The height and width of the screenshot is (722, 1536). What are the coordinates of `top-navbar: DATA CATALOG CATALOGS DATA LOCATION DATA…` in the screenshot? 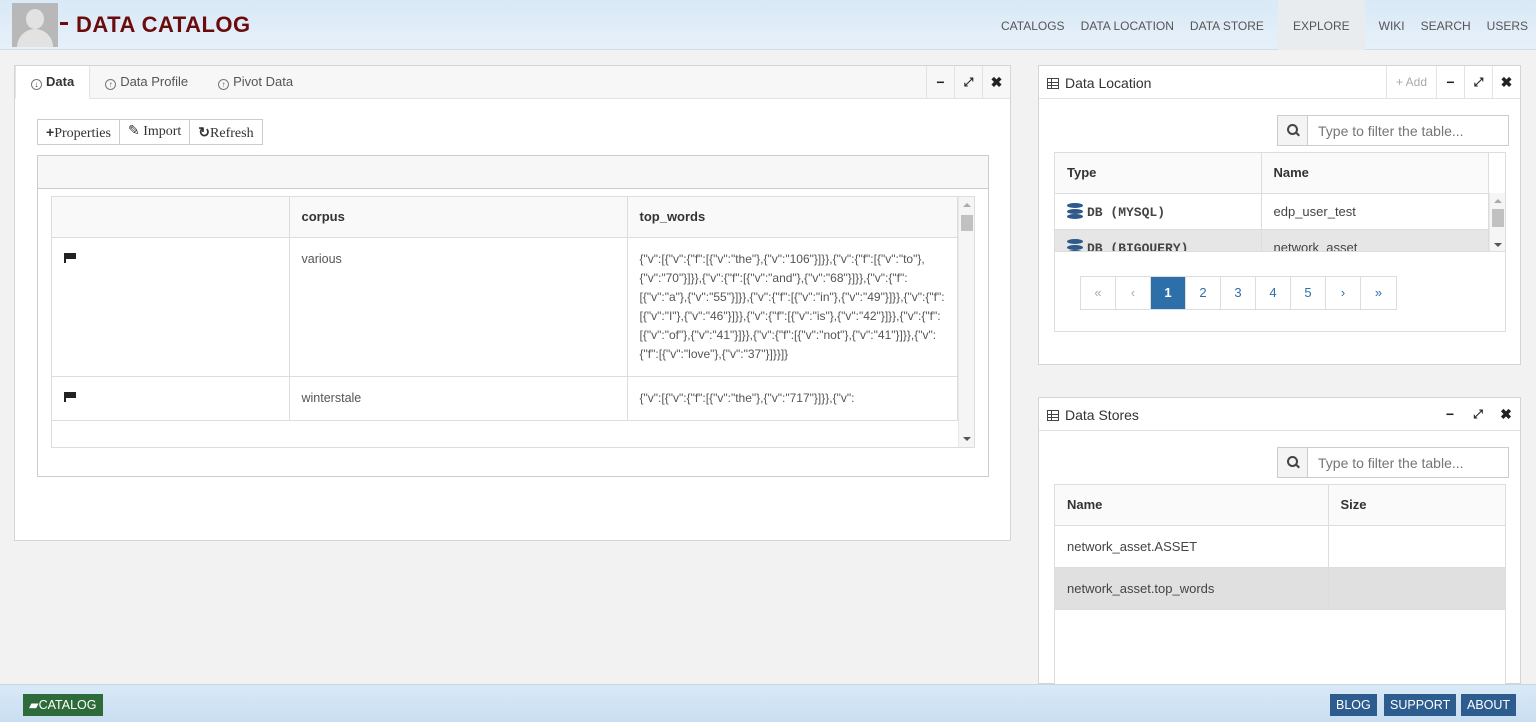 It's located at (768, 25).